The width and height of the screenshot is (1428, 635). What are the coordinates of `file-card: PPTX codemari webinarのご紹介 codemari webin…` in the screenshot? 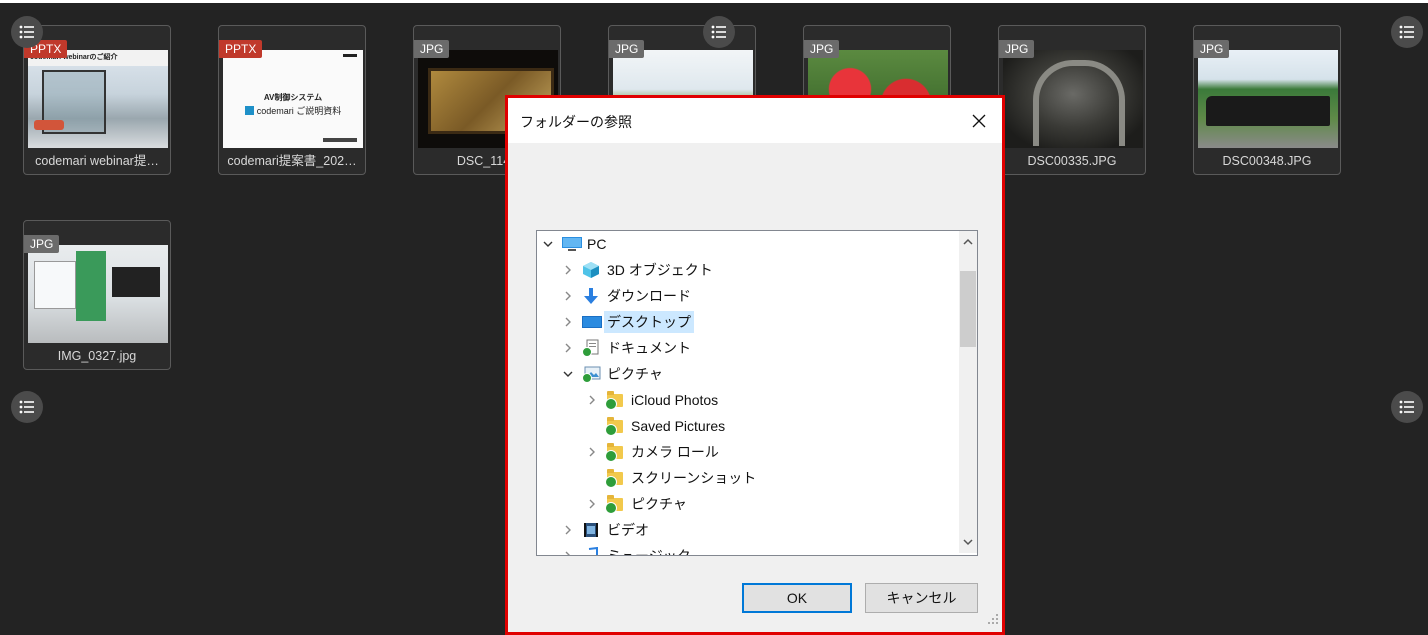 It's located at (97, 100).